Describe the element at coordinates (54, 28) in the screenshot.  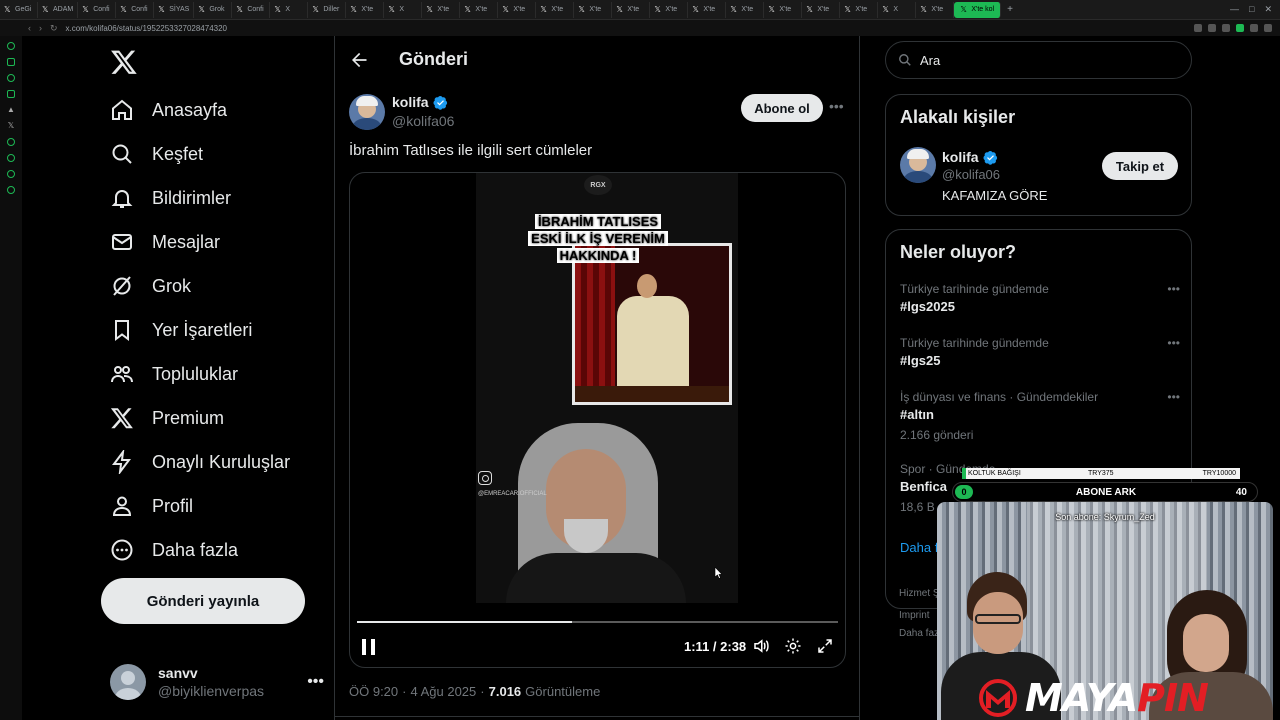
I see `reload-icon: ↻` at that location.